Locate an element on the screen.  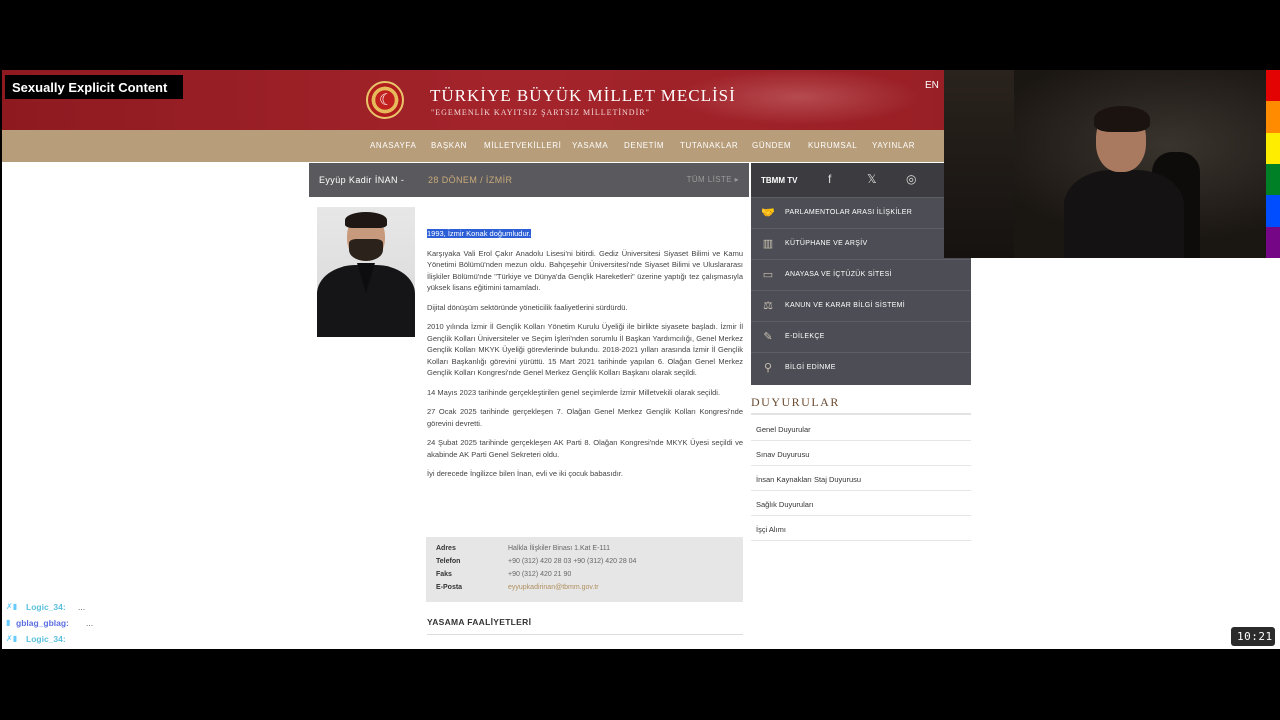
tbmm-tv-bar: TBMM TV f 𝕏 ◎ is located at coordinates (851, 180).